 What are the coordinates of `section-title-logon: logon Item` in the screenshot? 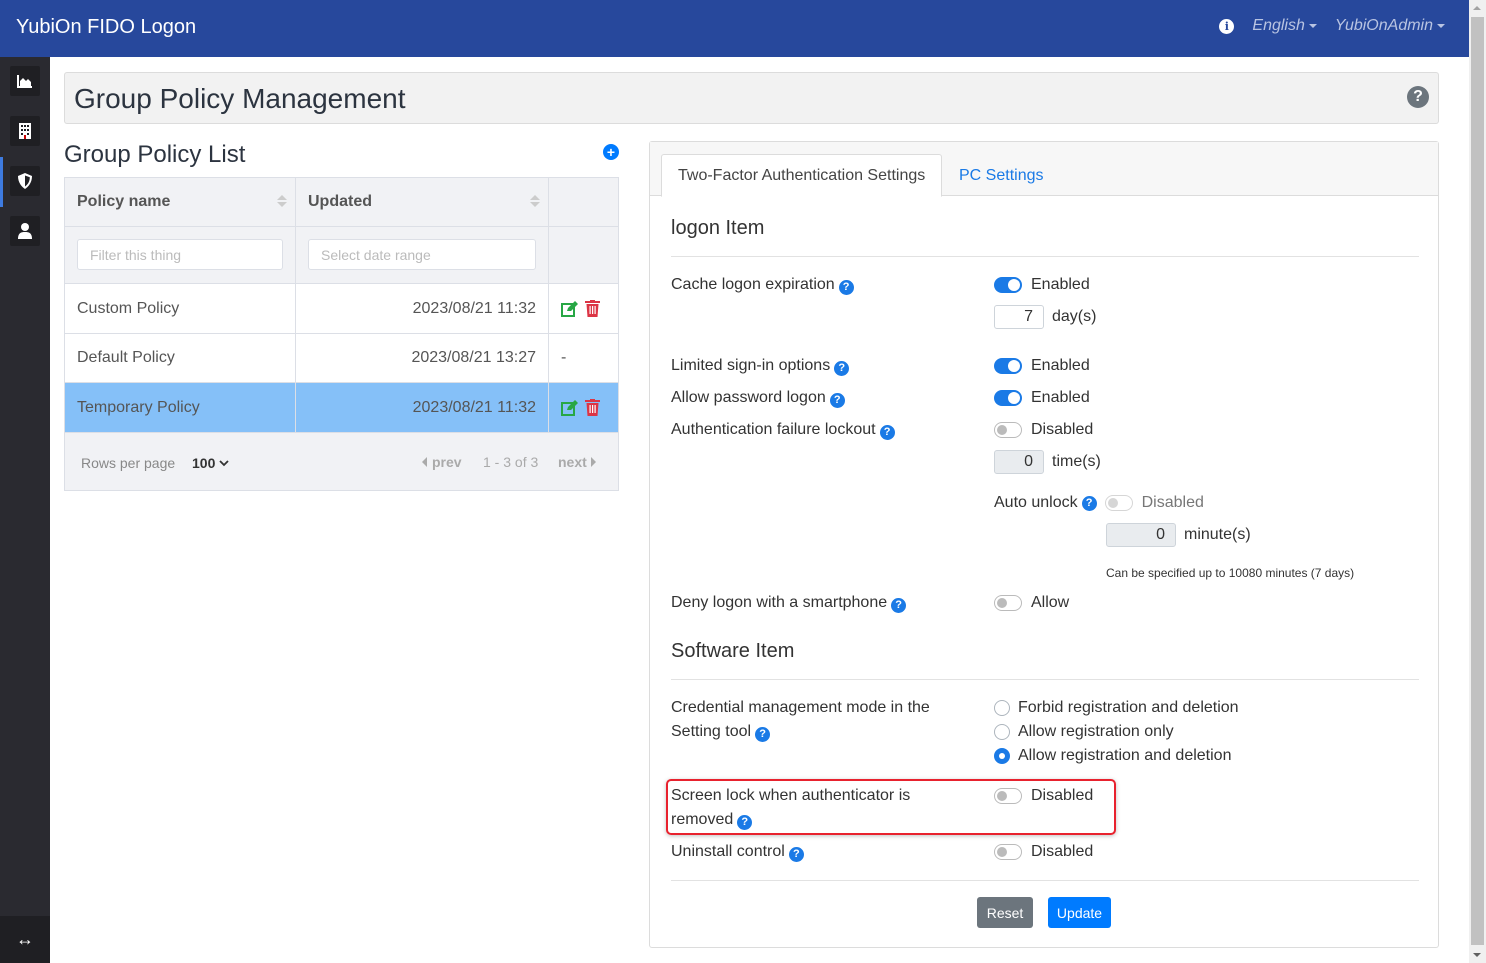 It's located at (718, 228).